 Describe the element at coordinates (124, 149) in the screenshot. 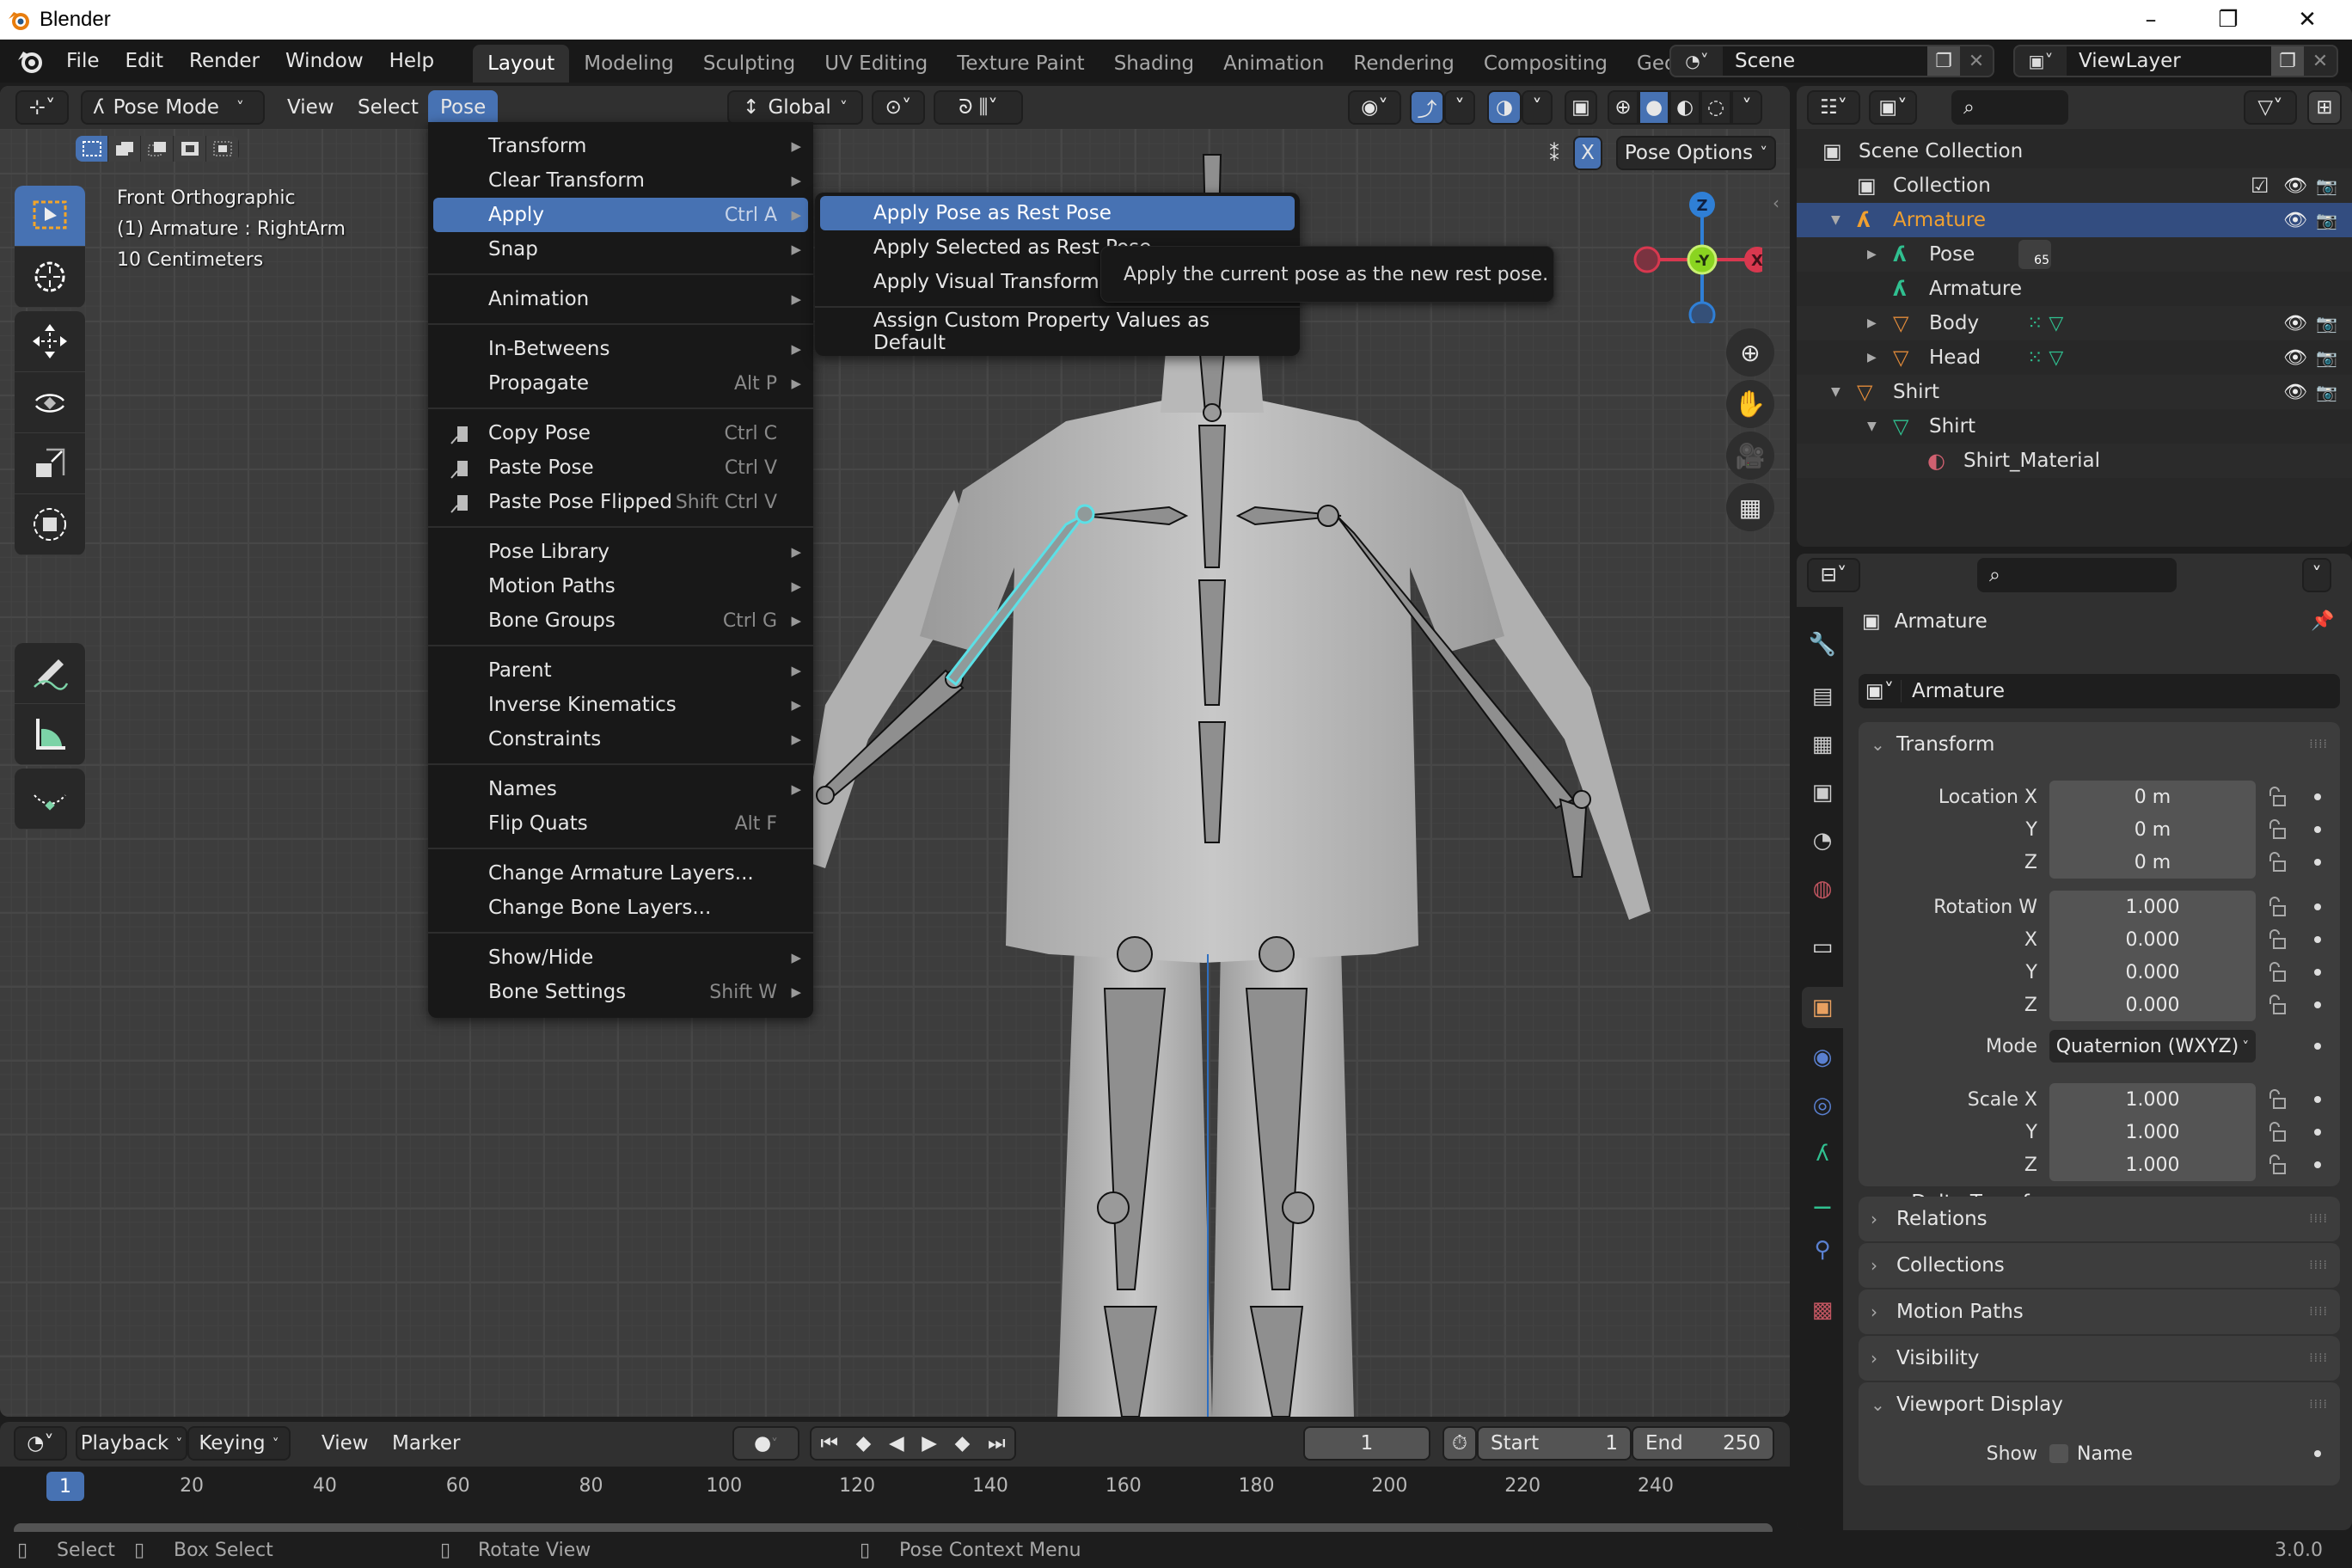

I see `select-extend-icon` at that location.